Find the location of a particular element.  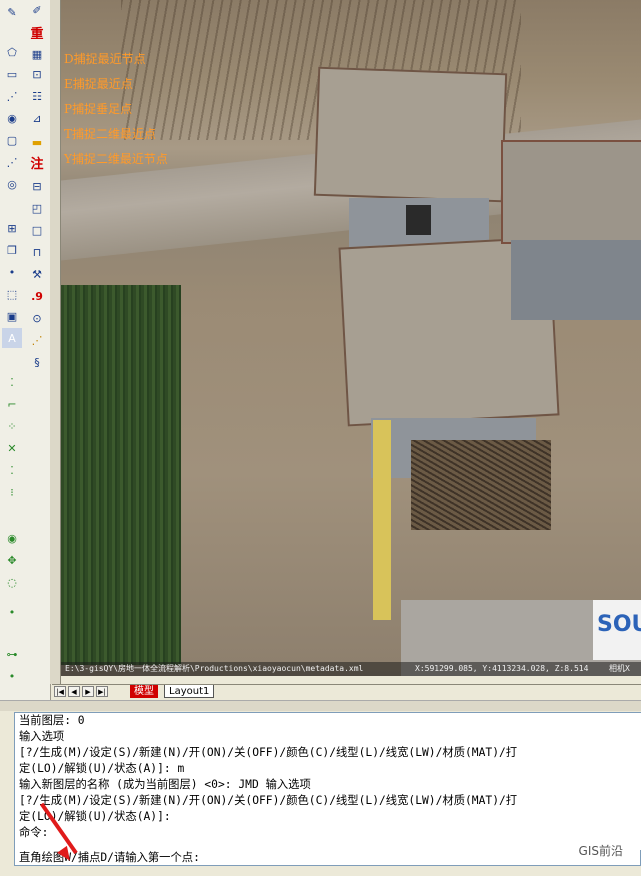

company-logo: SOUT is located at coordinates (617, 630).